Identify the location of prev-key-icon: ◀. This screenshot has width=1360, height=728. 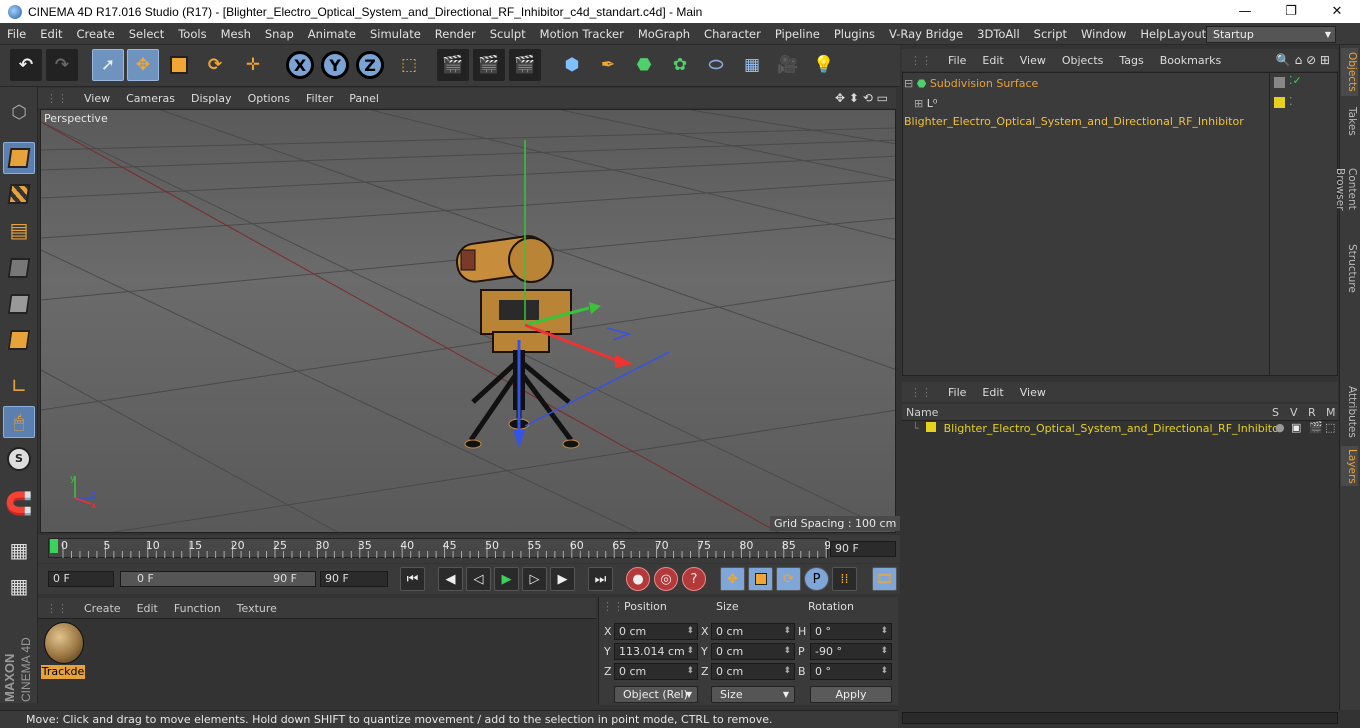
(450, 579).